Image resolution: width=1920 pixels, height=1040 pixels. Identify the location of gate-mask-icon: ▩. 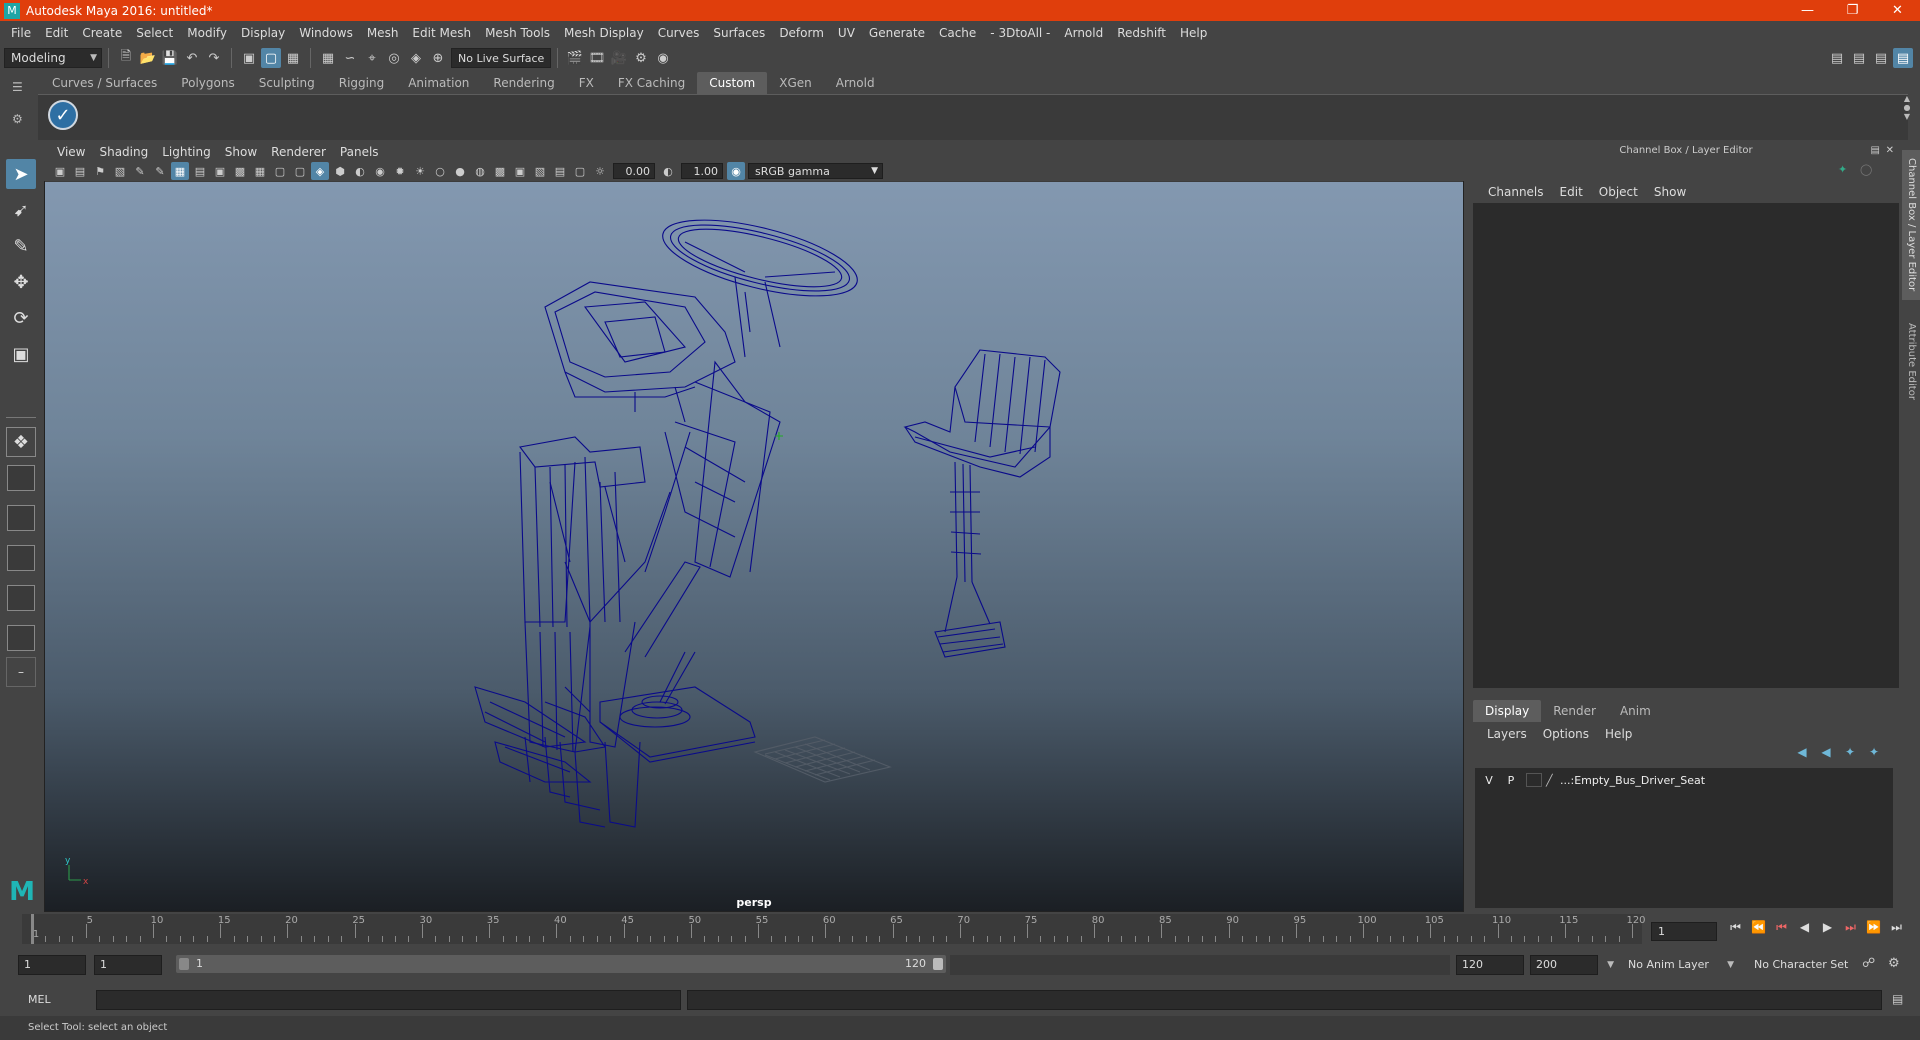
(240, 171).